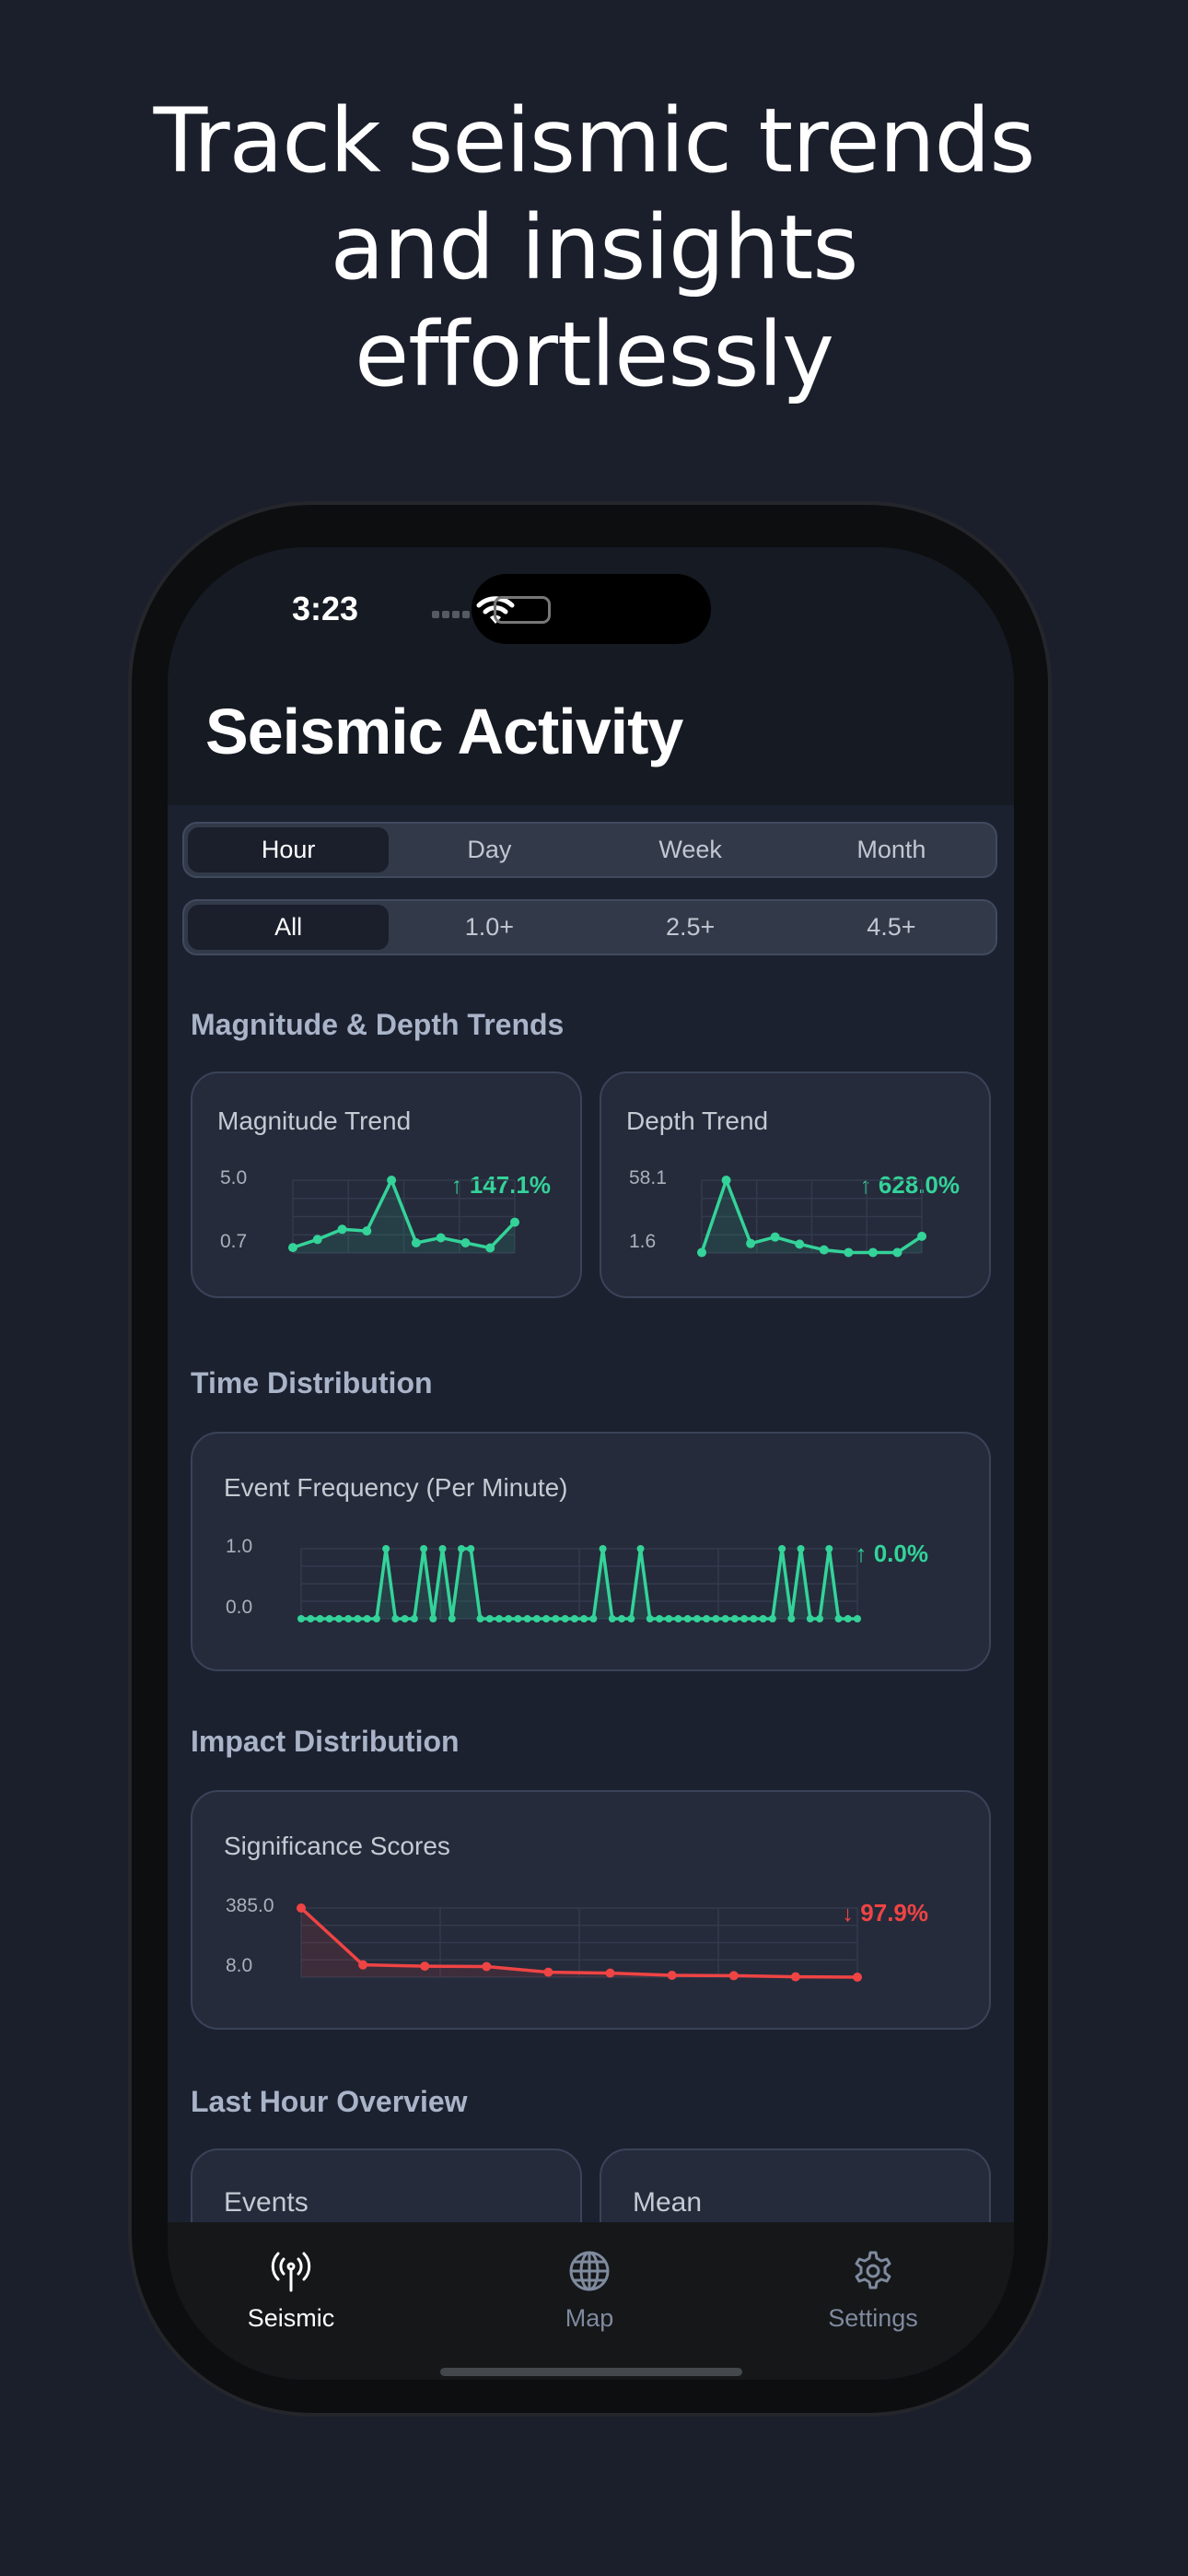 The image size is (1188, 2576). I want to click on tab-bar: Seismic Map Settings, so click(591, 2301).